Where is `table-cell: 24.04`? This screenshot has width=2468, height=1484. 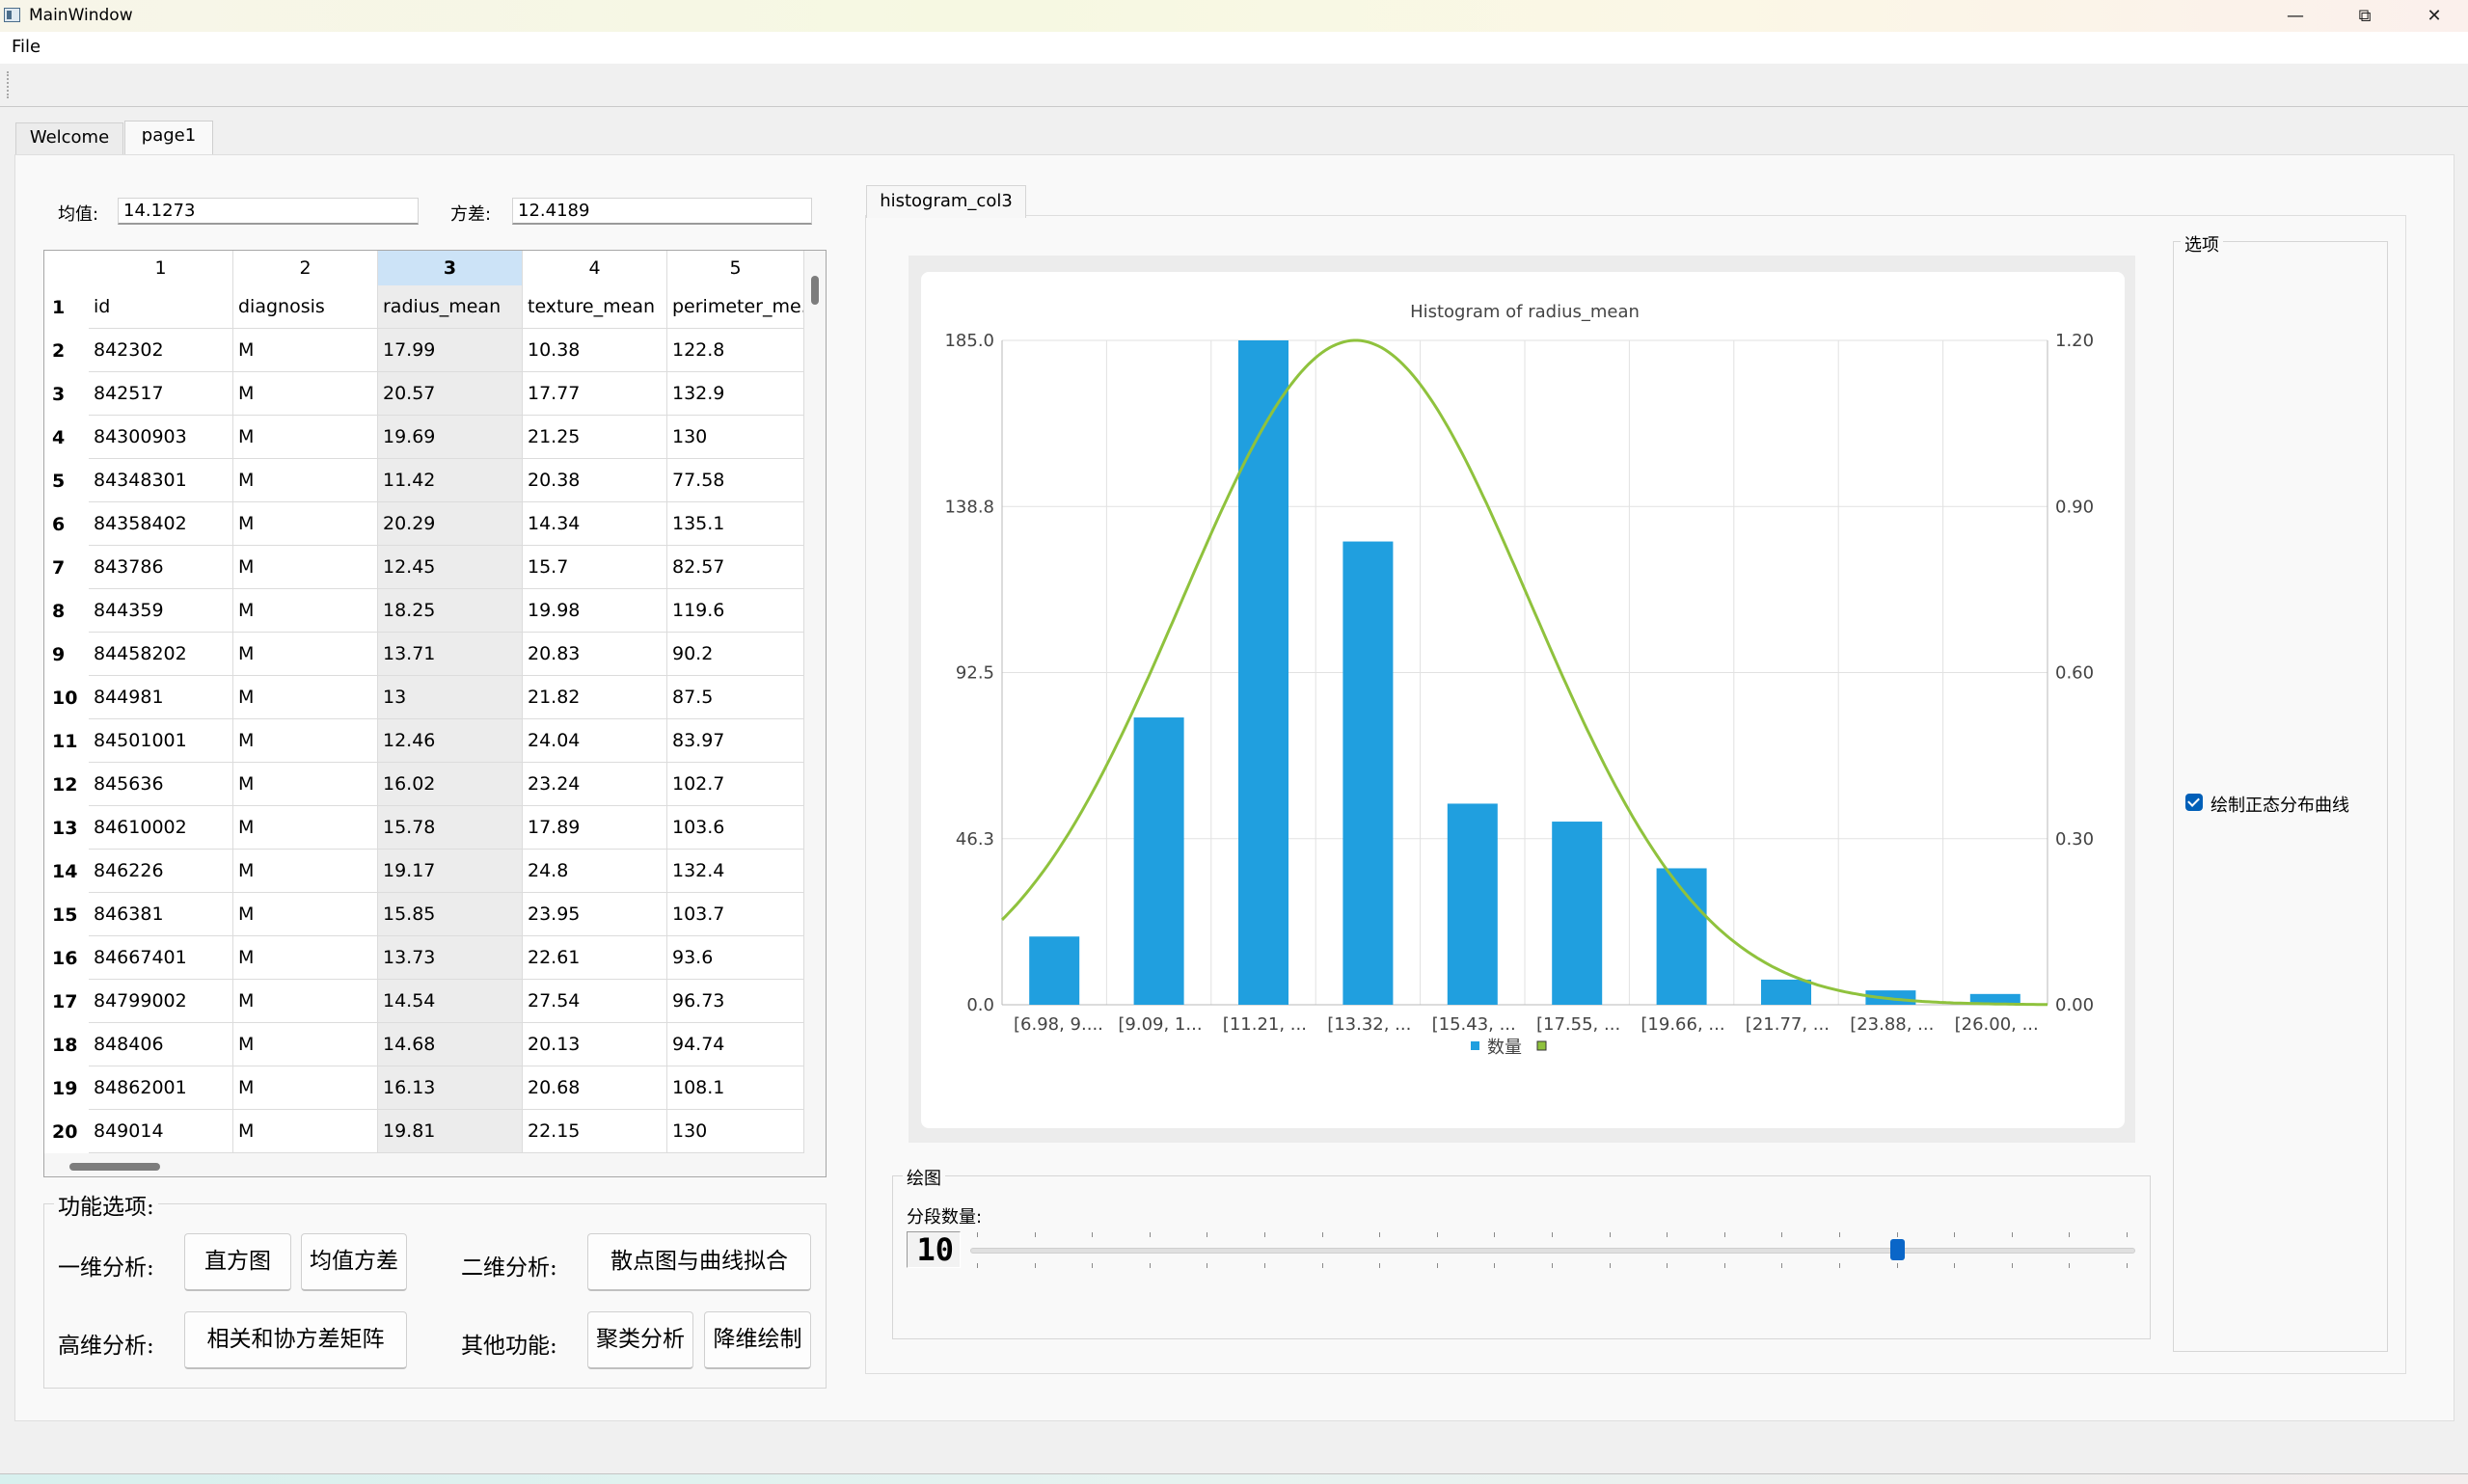
table-cell: 24.04 is located at coordinates (595, 741).